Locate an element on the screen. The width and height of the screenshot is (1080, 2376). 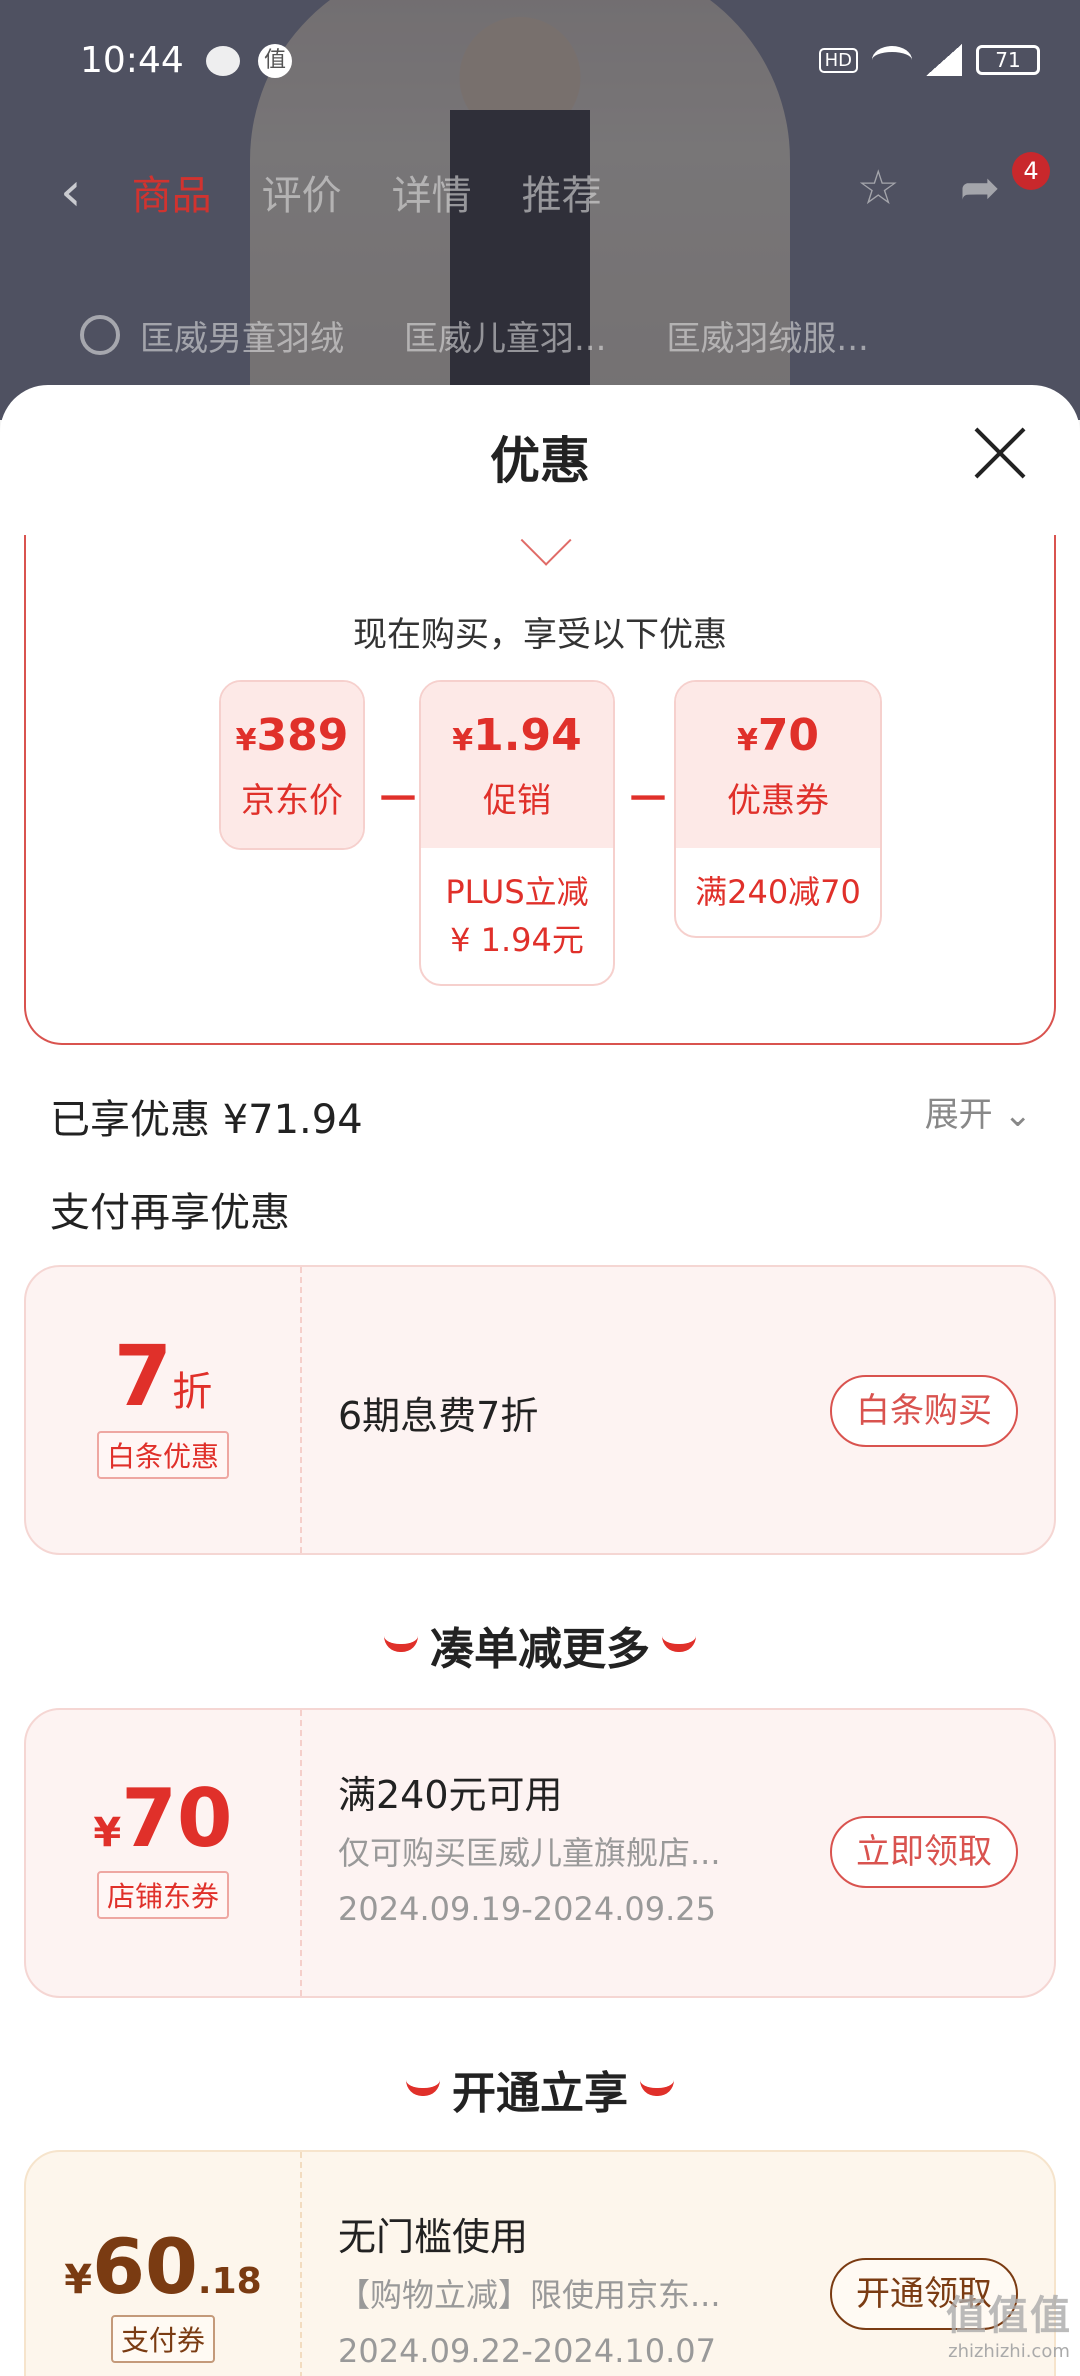
tab-recommend: 推荐 is located at coordinates (562, 192).